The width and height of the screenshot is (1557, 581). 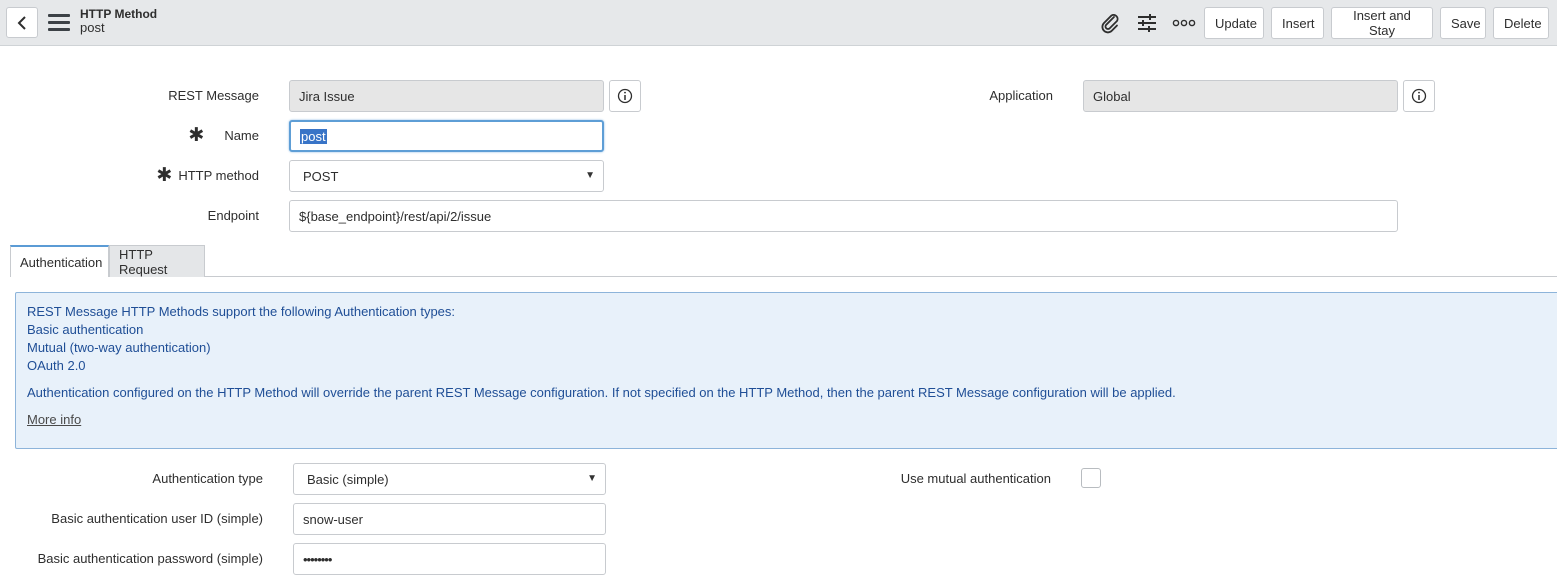 What do you see at coordinates (59, 261) in the screenshot?
I see `tab-authentication: Authentication` at bounding box center [59, 261].